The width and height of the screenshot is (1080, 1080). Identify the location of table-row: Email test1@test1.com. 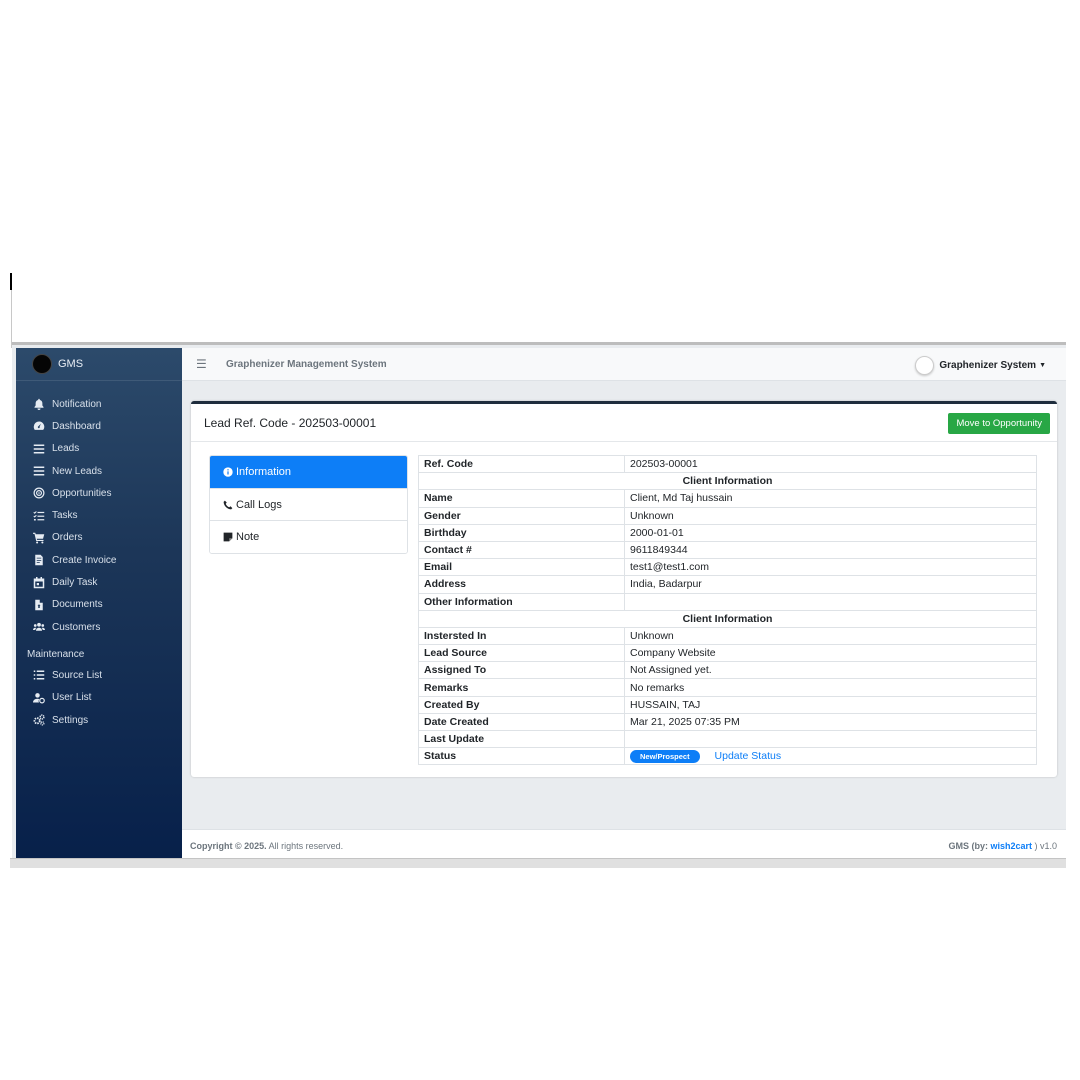
(727, 567).